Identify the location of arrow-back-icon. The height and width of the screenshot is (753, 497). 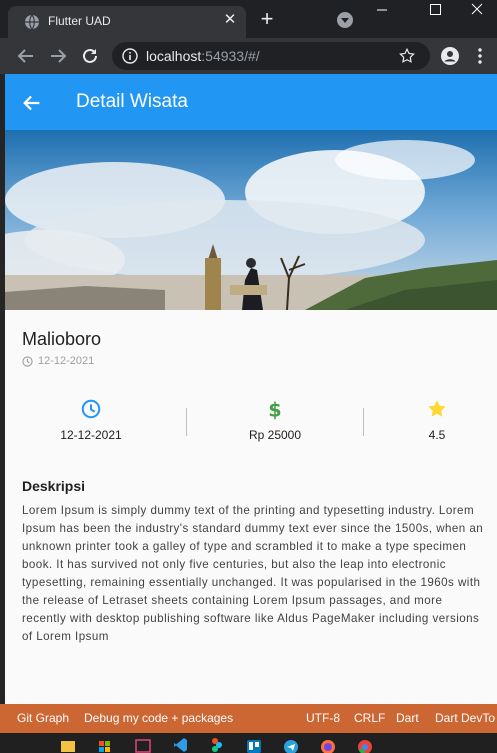
(32, 103).